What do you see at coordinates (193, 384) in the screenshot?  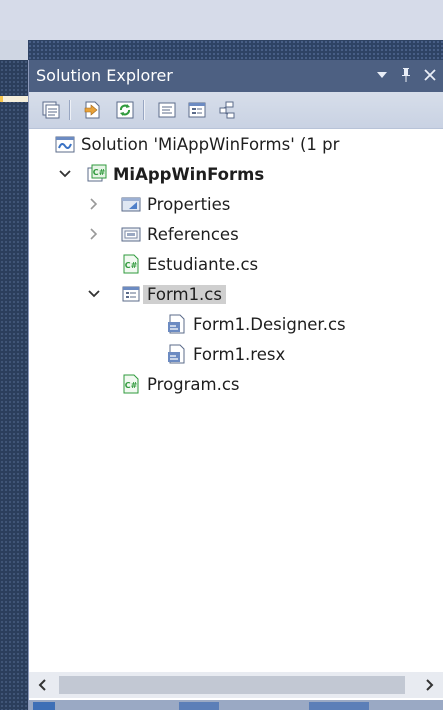 I see `program-label: Program.cs` at bounding box center [193, 384].